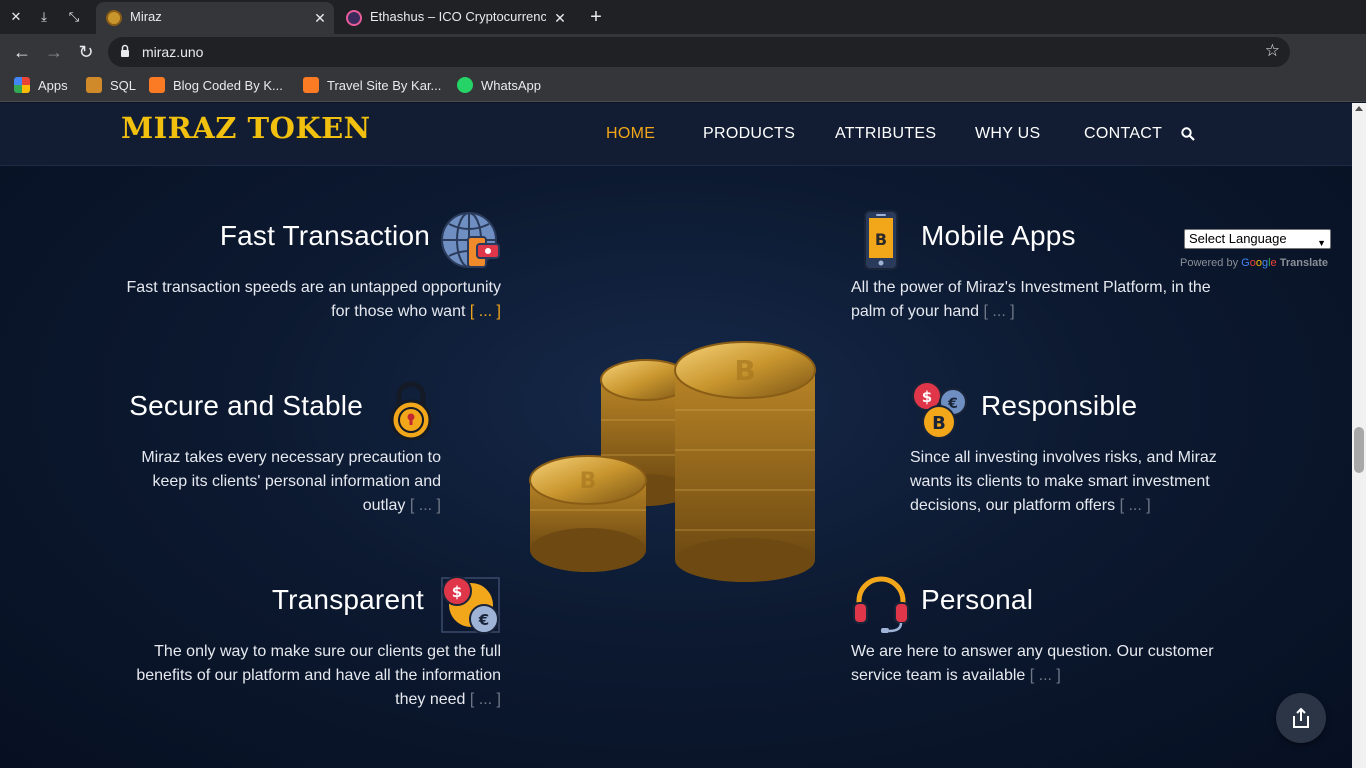  I want to click on feature-title-secure-stable: Secure and Stable, so click(246, 405).